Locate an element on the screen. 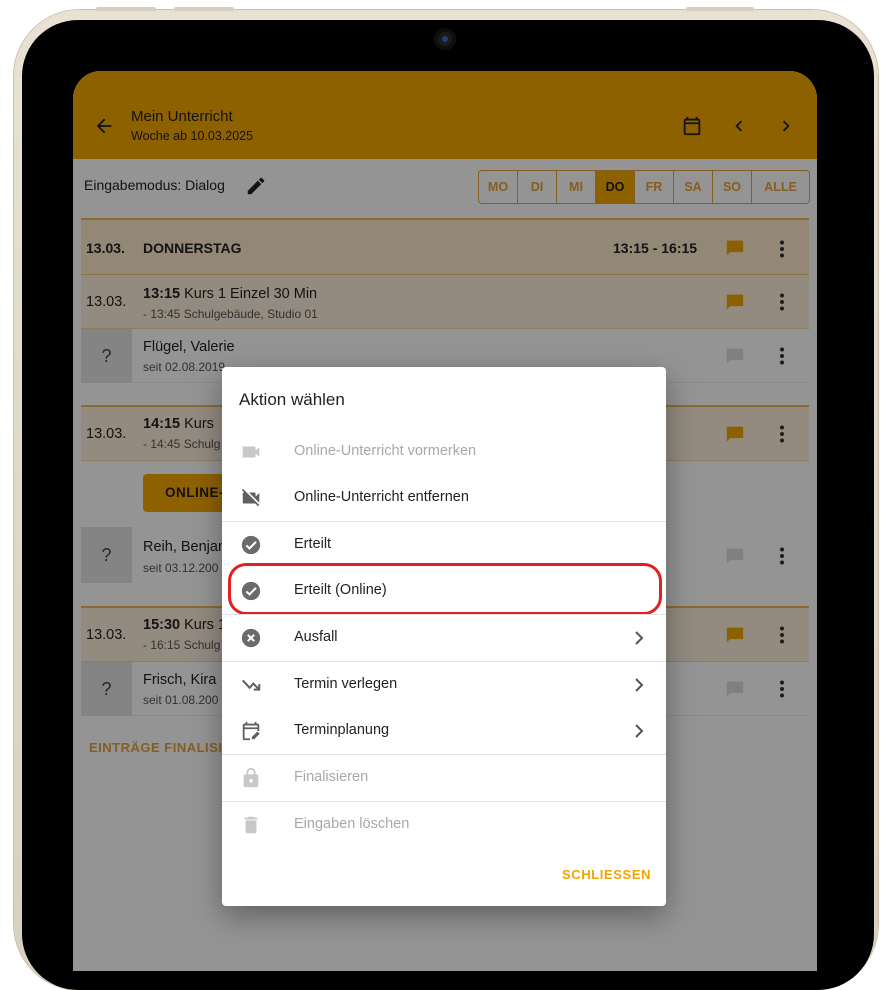 This screenshot has height=990, width=890. calendar-edit-icon is located at coordinates (251, 731).